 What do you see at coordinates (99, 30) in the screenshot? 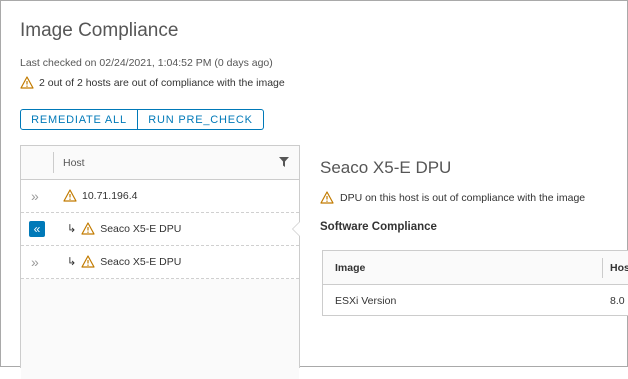
I see `page-title: Image Compliance` at bounding box center [99, 30].